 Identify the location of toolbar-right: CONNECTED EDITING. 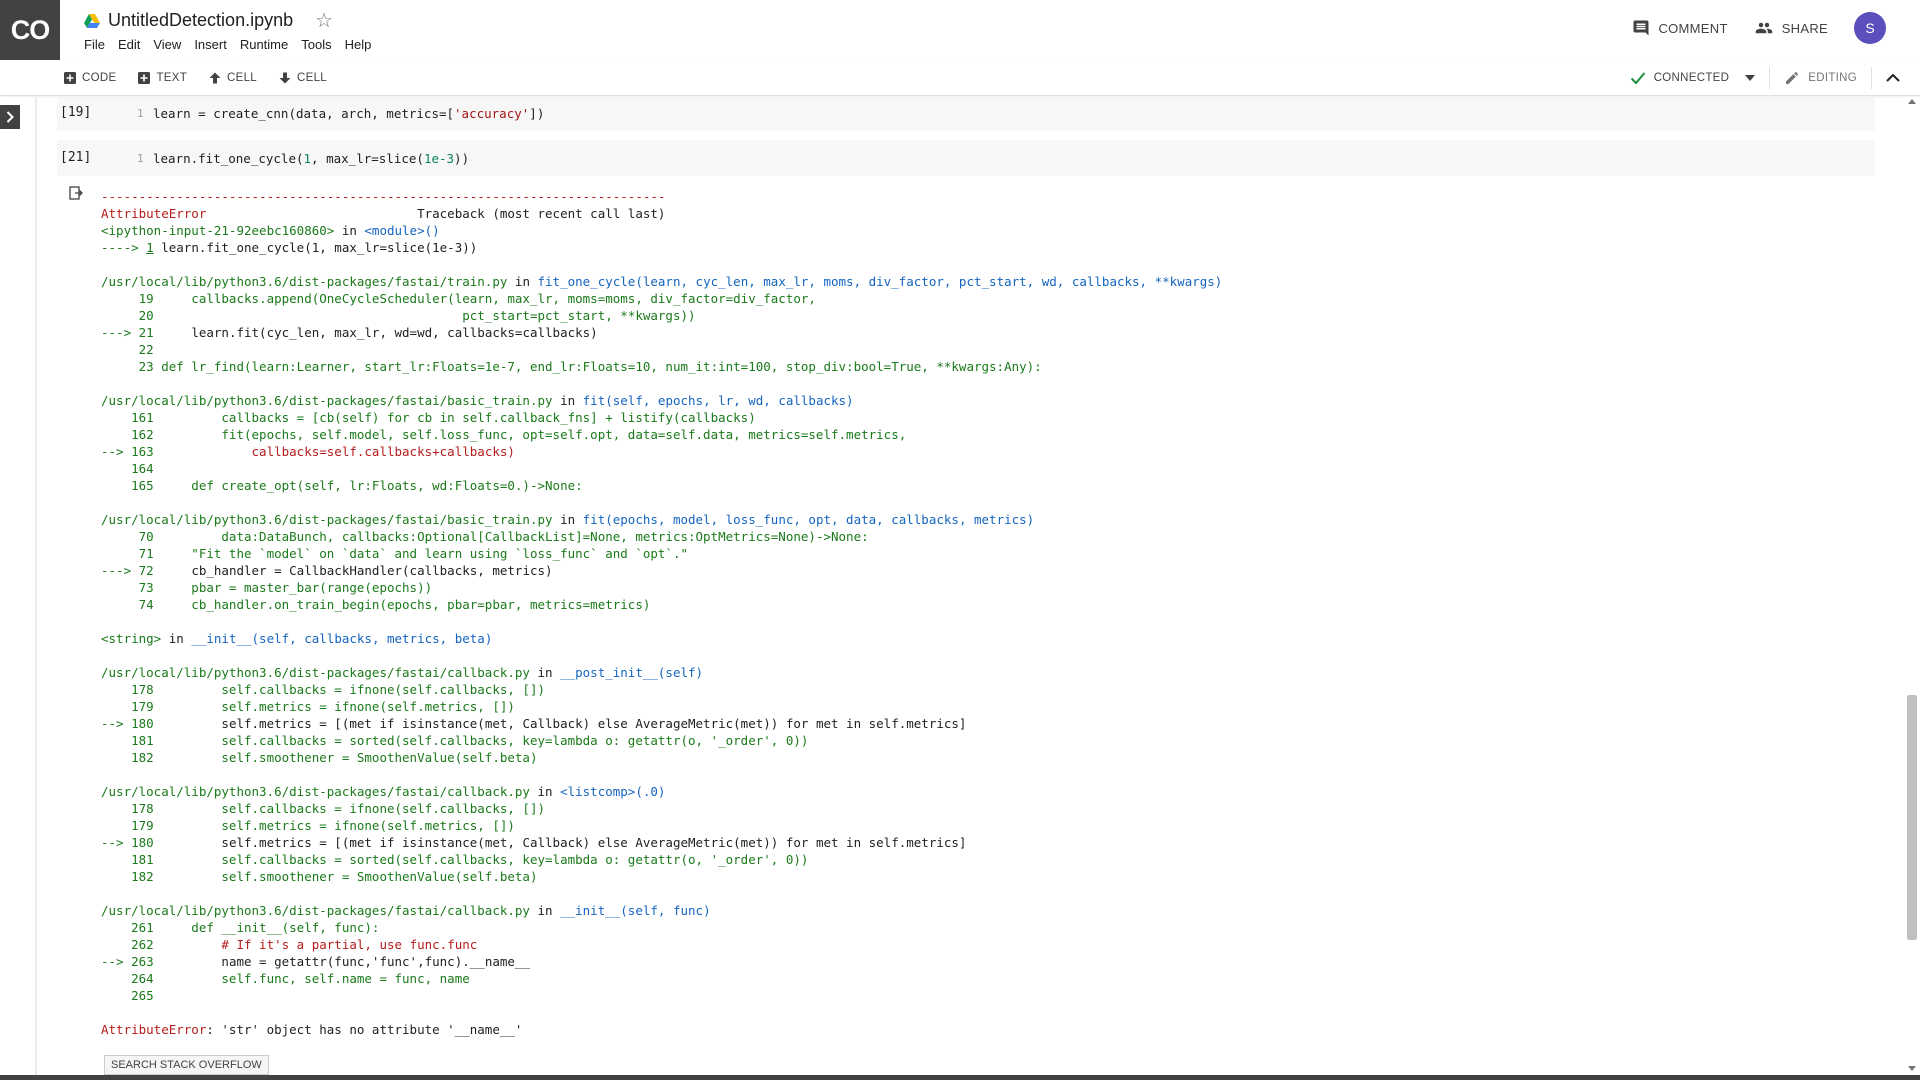
(1765, 78).